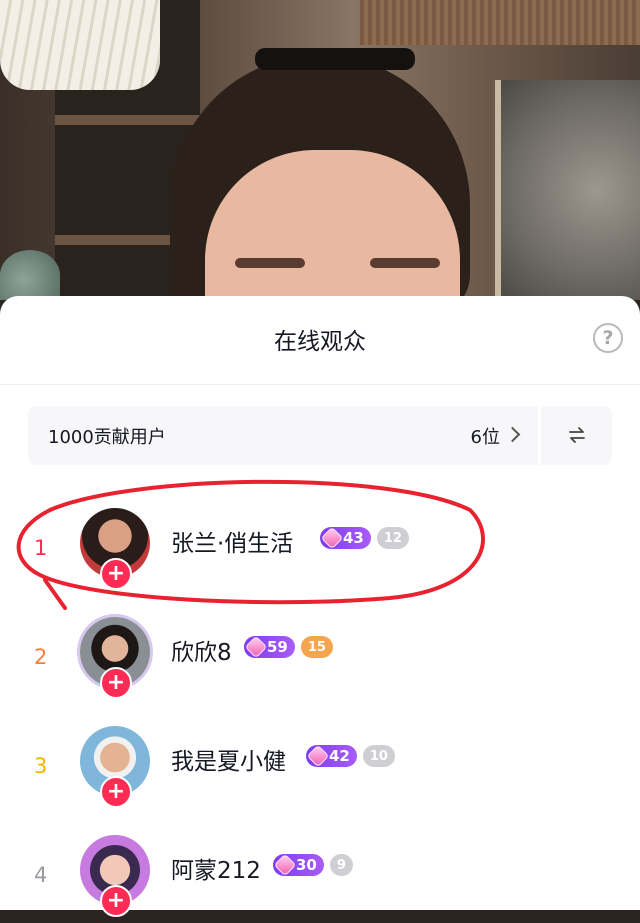 This screenshot has height=923, width=640. What do you see at coordinates (216, 871) in the screenshot?
I see `viewer-name: 阿蒙212` at bounding box center [216, 871].